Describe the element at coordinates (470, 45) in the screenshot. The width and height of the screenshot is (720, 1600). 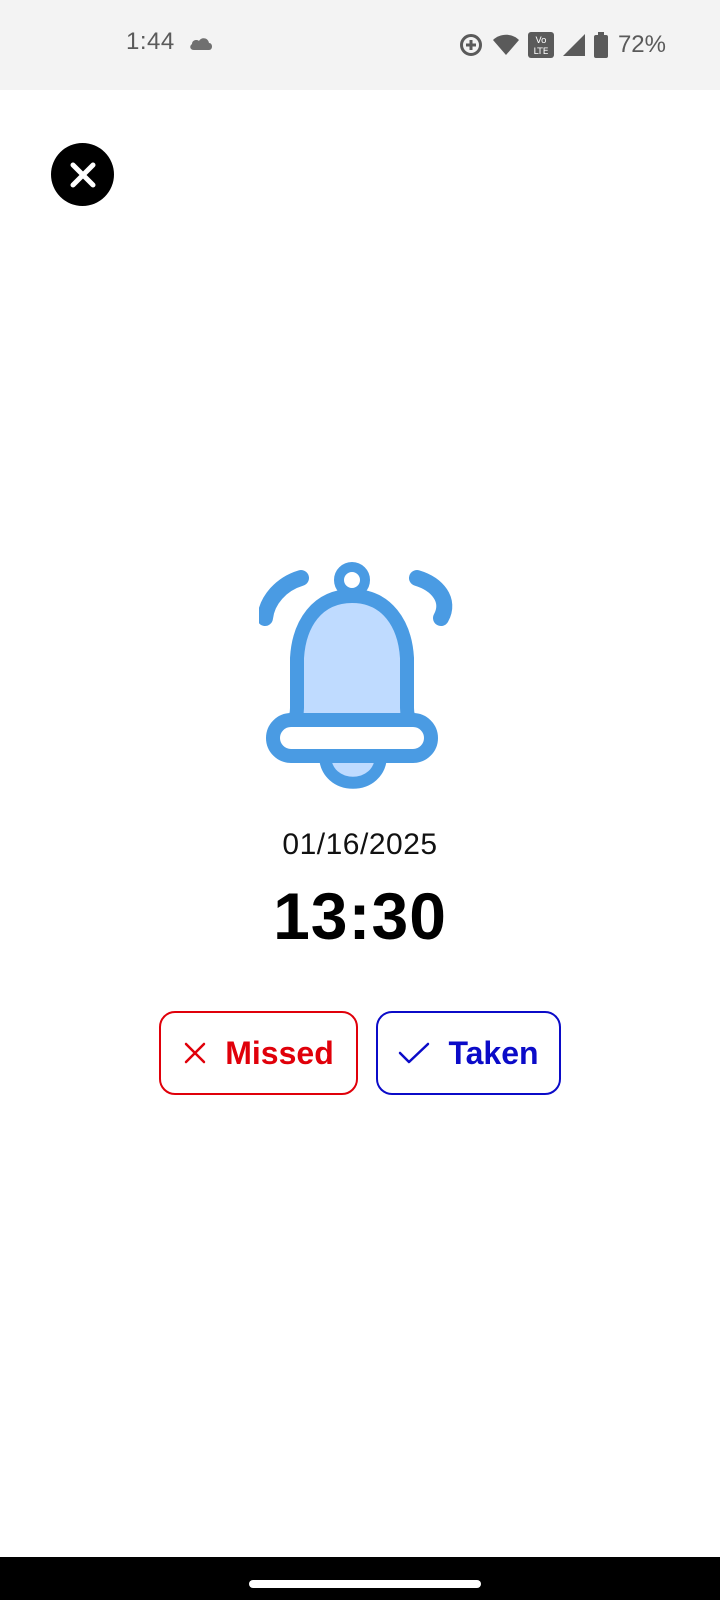
I see `data-saver-icon` at that location.